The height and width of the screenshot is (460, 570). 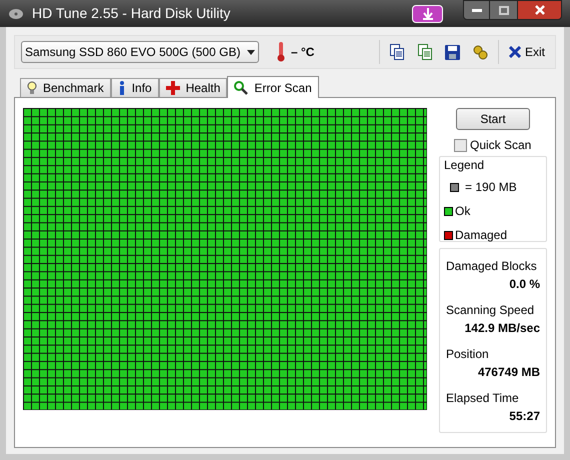 What do you see at coordinates (302, 52) in the screenshot?
I see `temperature-reading: – °C` at bounding box center [302, 52].